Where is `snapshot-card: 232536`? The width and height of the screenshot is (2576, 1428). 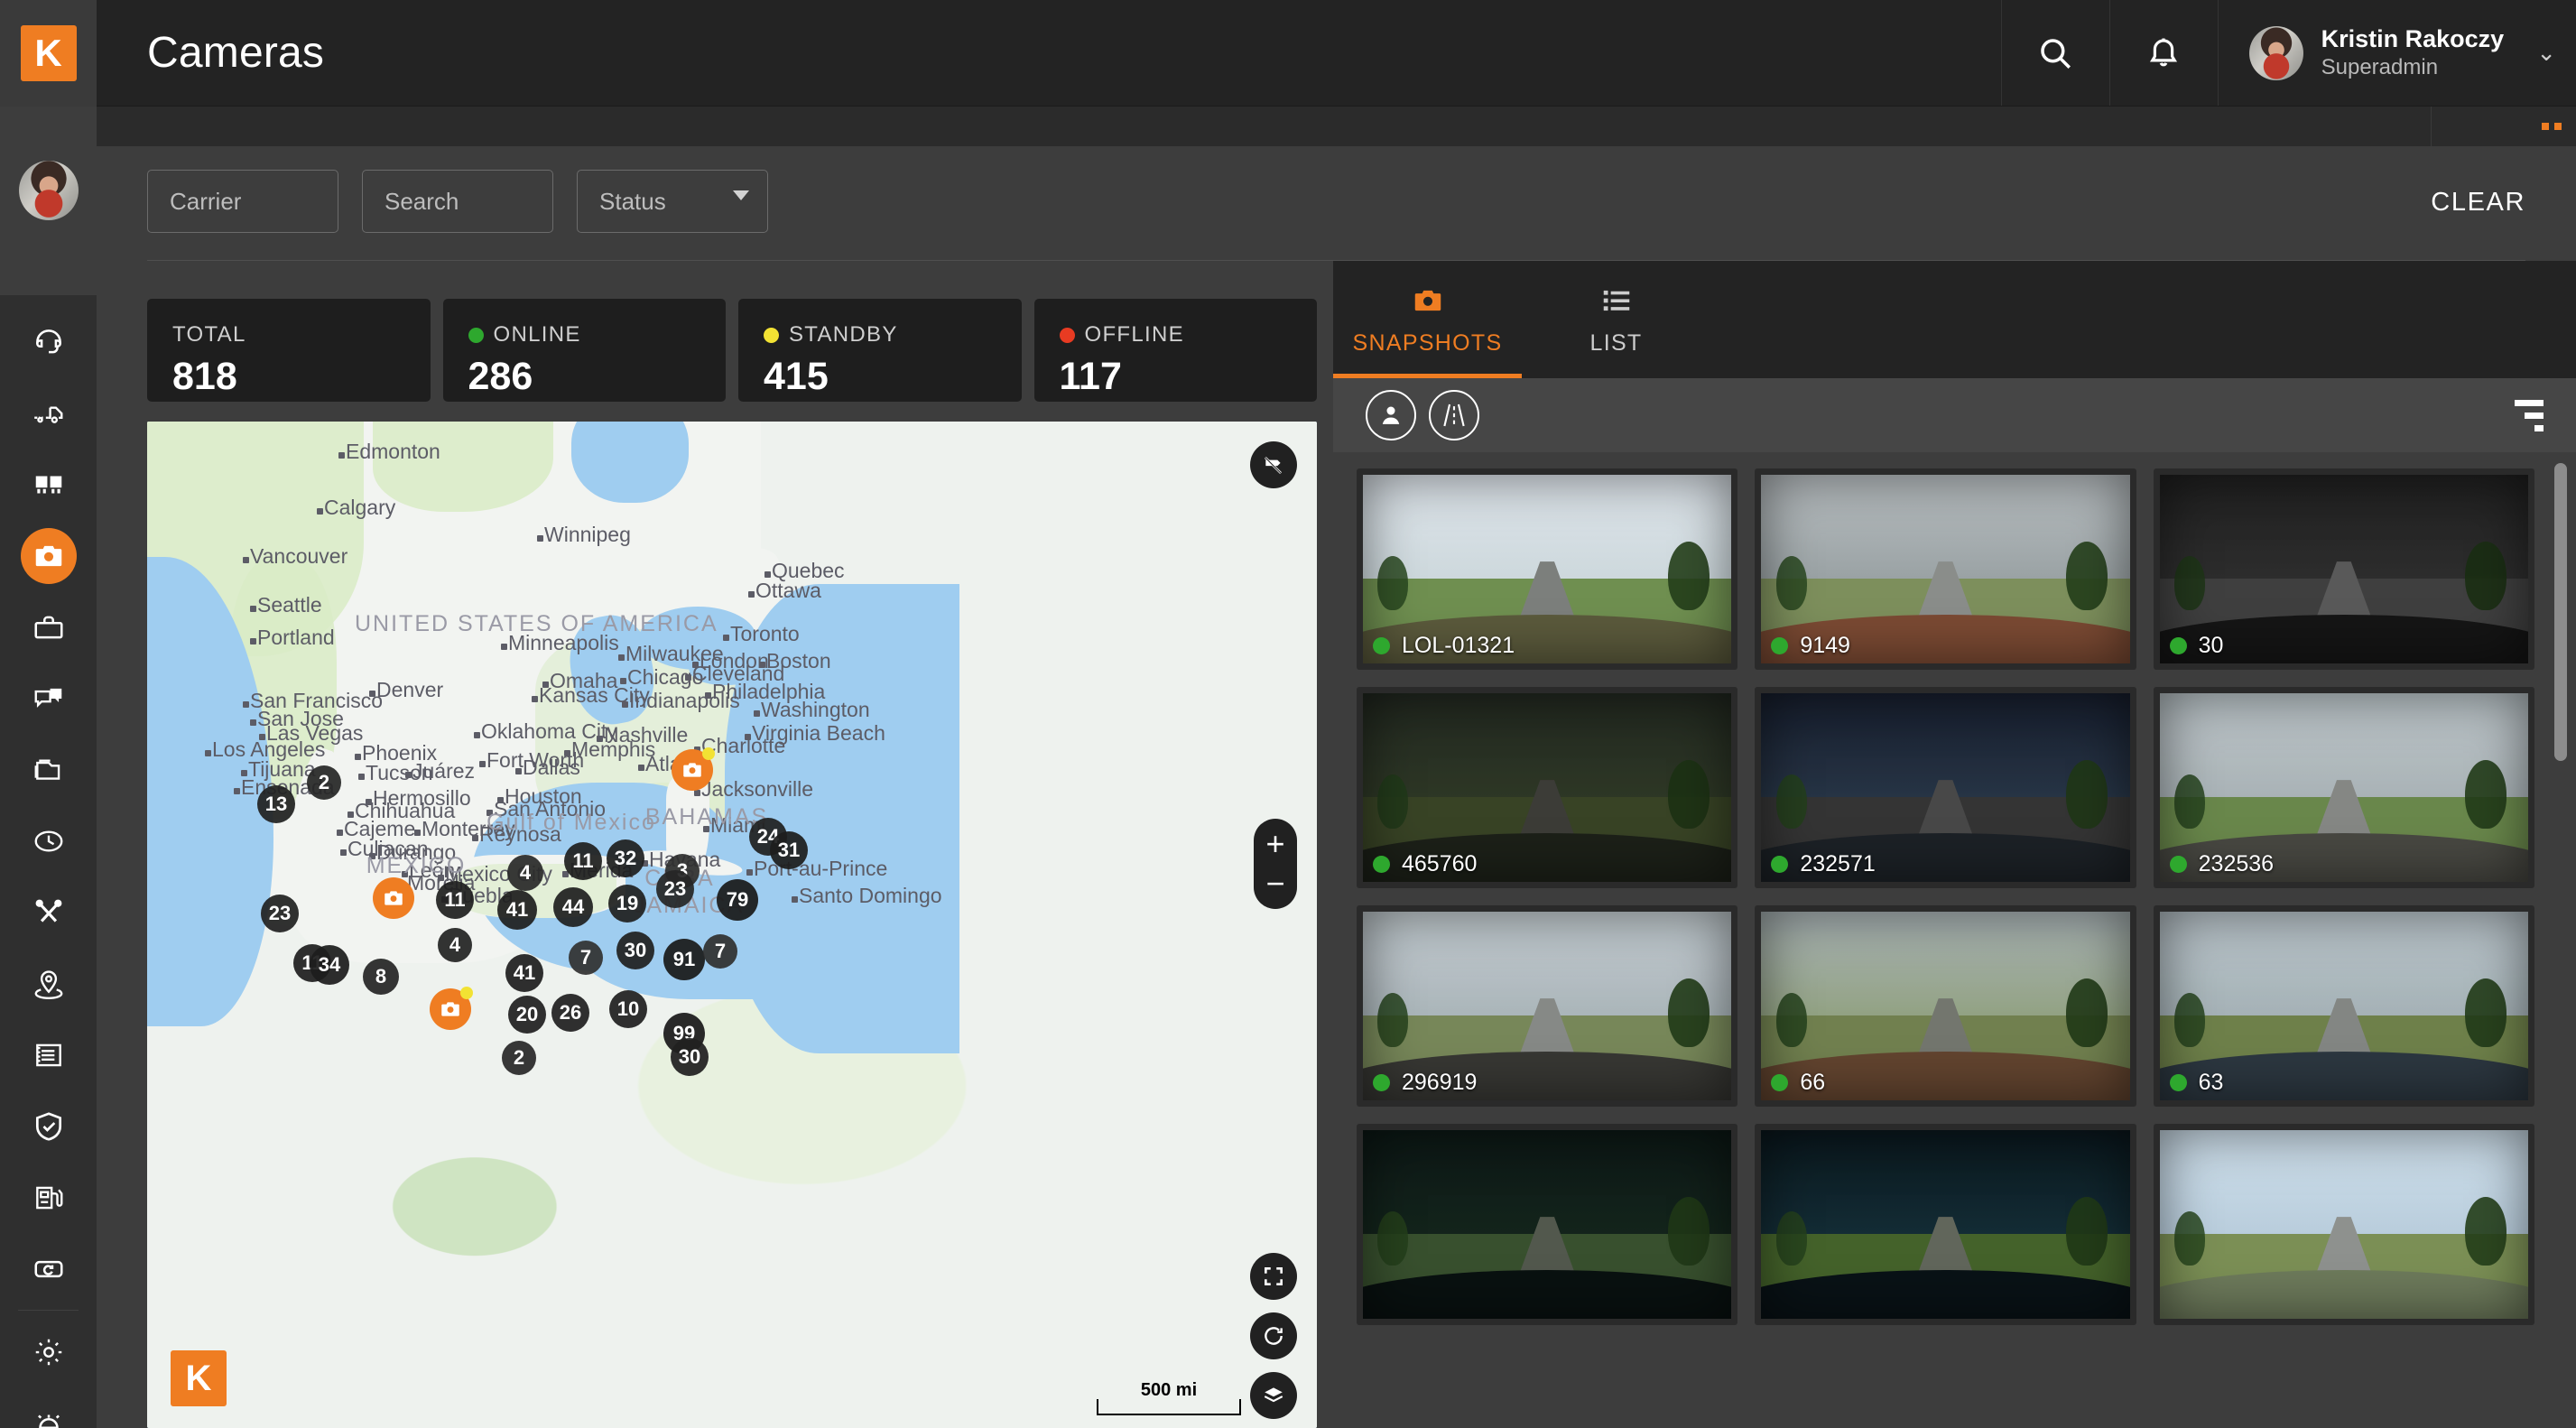 snapshot-card: 232536 is located at coordinates (2343, 787).